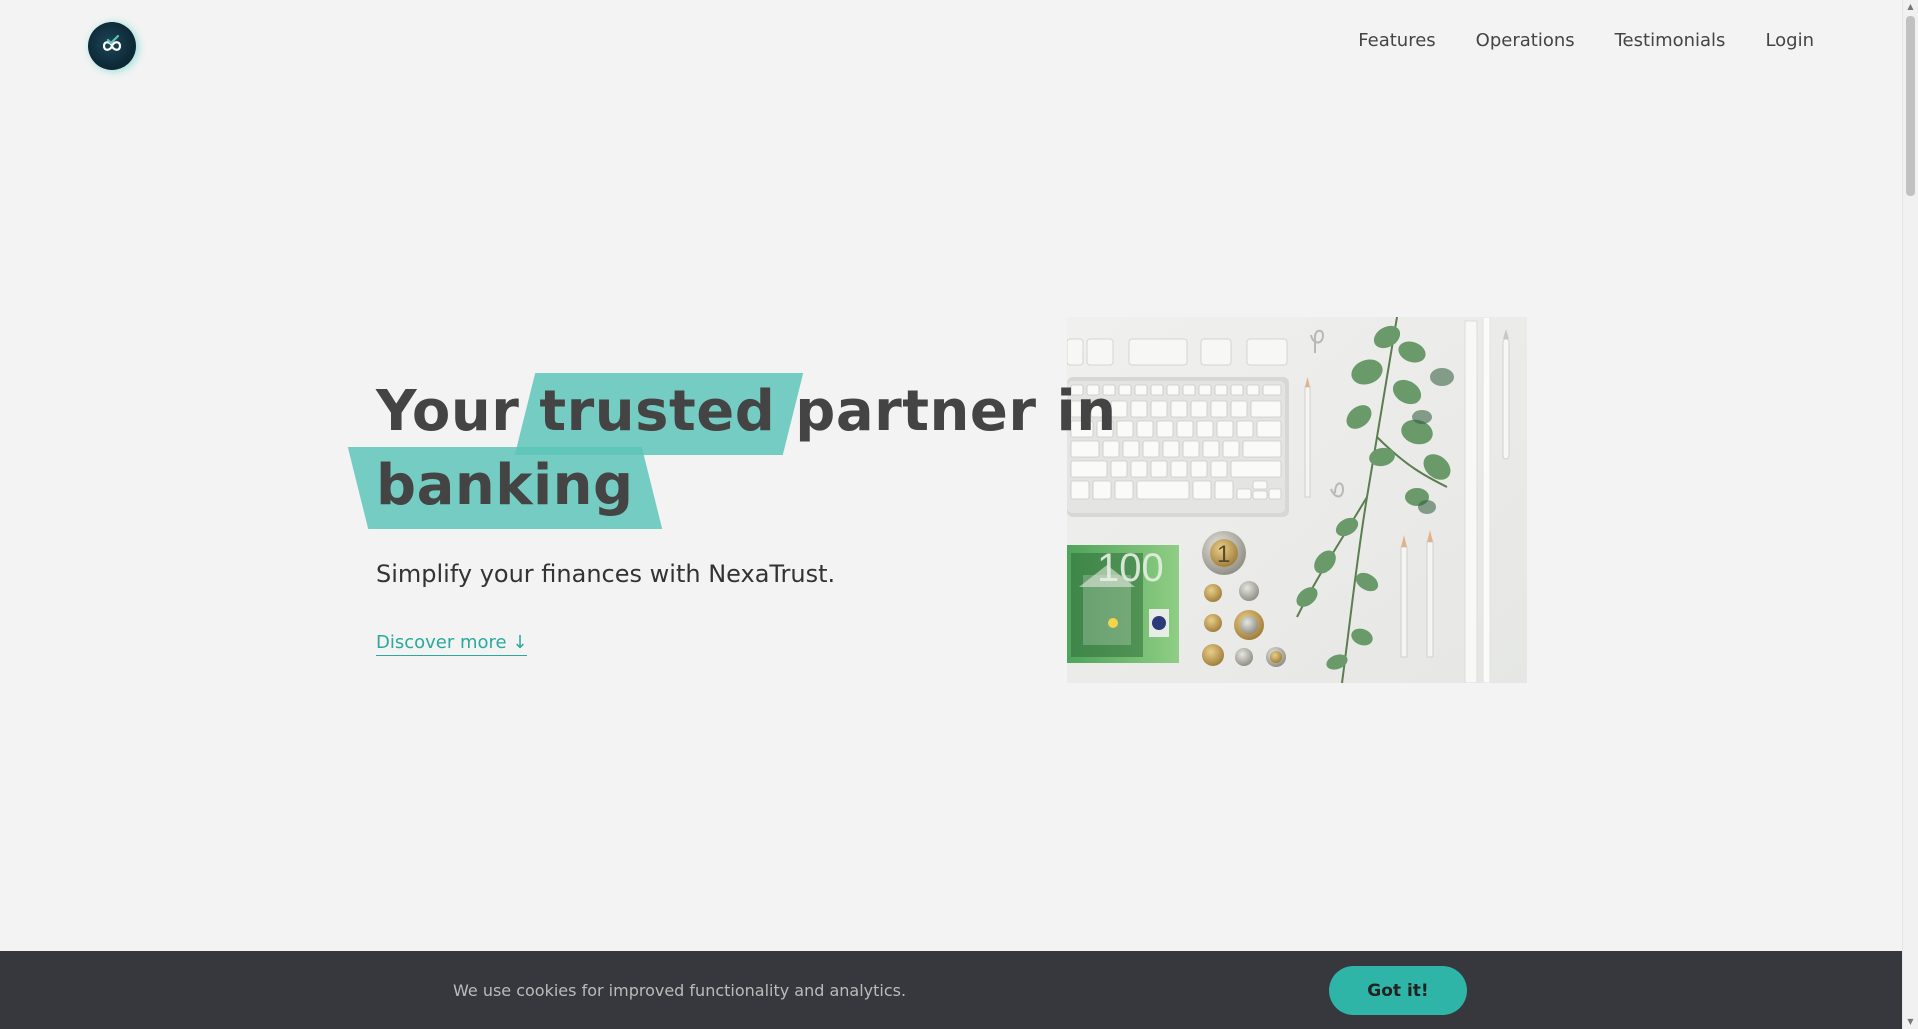 The height and width of the screenshot is (1029, 1918). What do you see at coordinates (1130, 568) in the screenshot?
I see `banknote-value: 100` at bounding box center [1130, 568].